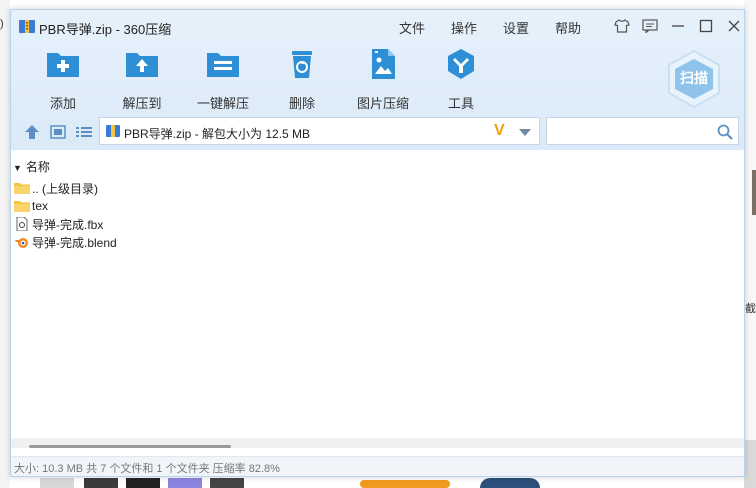 This screenshot has height=488, width=756. I want to click on sort-arrow-icon: ▼, so click(17, 168).